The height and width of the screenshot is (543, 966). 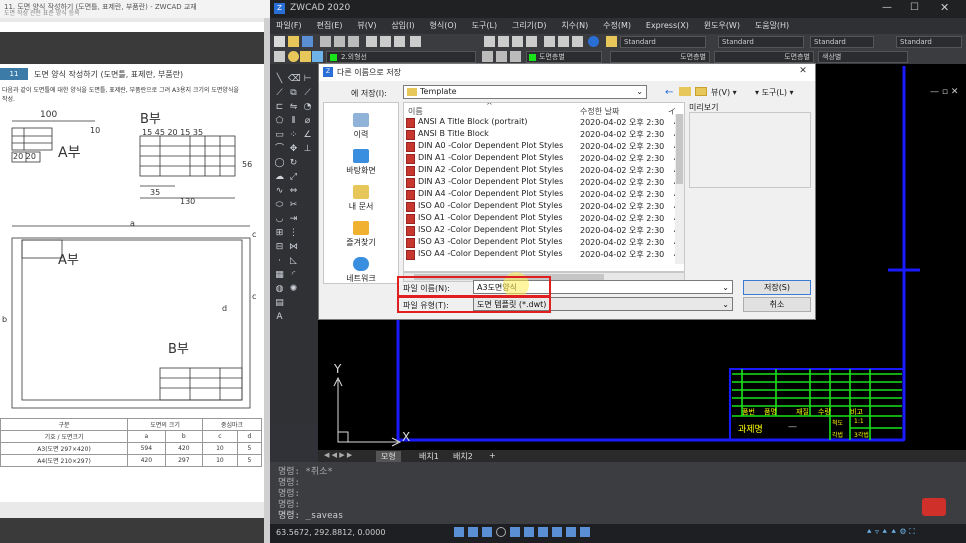 I want to click on ellipse-arc-icon: ◡, so click(x=279, y=219).